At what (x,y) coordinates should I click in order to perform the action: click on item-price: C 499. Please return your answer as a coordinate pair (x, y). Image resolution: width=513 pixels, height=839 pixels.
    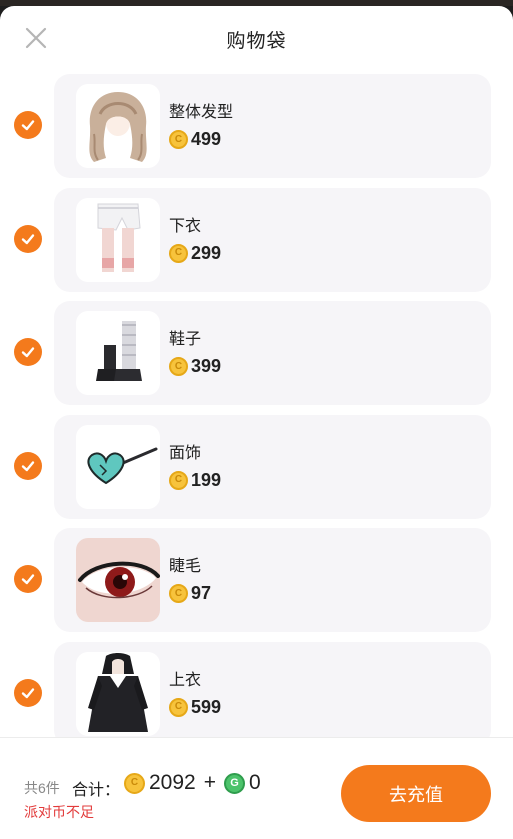
    Looking at the image, I should click on (195, 139).